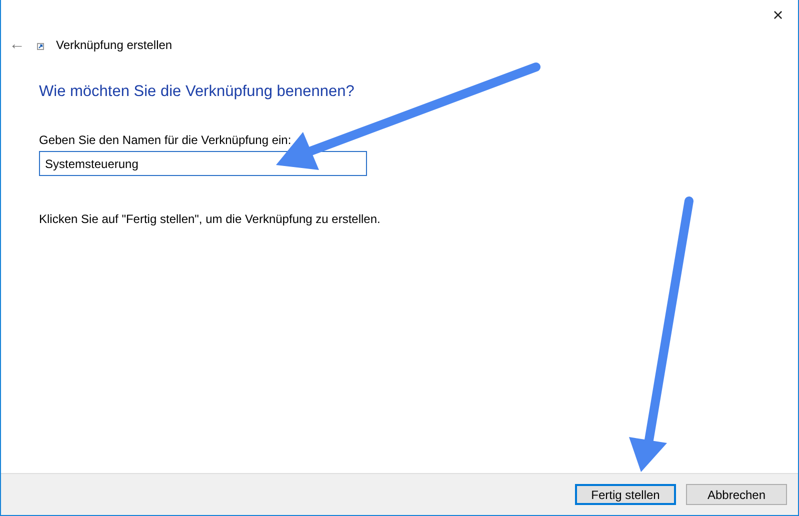  What do you see at coordinates (203, 163) in the screenshot?
I see `name-input-field: Systemsteuerung` at bounding box center [203, 163].